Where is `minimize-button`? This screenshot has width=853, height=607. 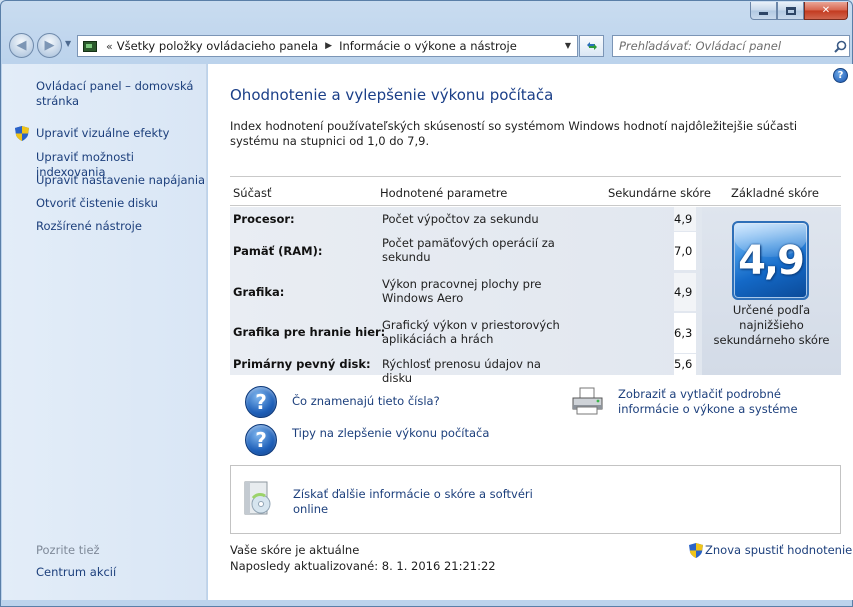
minimize-button is located at coordinates (763, 11).